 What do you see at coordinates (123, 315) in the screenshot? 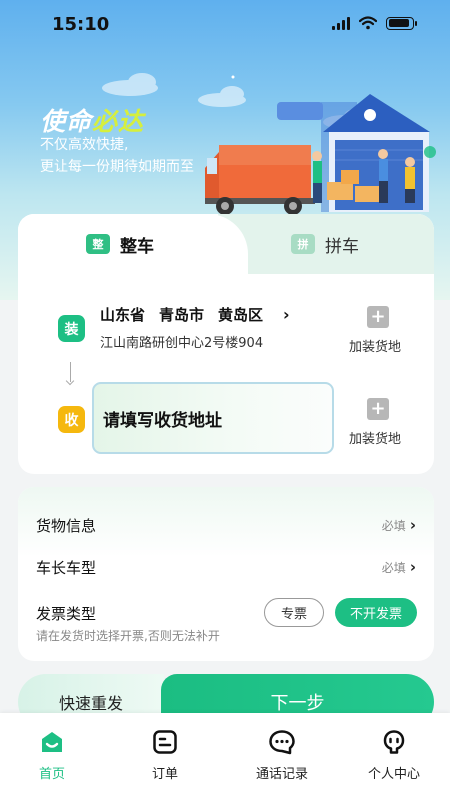
I see `origin-province: 山东省` at bounding box center [123, 315].